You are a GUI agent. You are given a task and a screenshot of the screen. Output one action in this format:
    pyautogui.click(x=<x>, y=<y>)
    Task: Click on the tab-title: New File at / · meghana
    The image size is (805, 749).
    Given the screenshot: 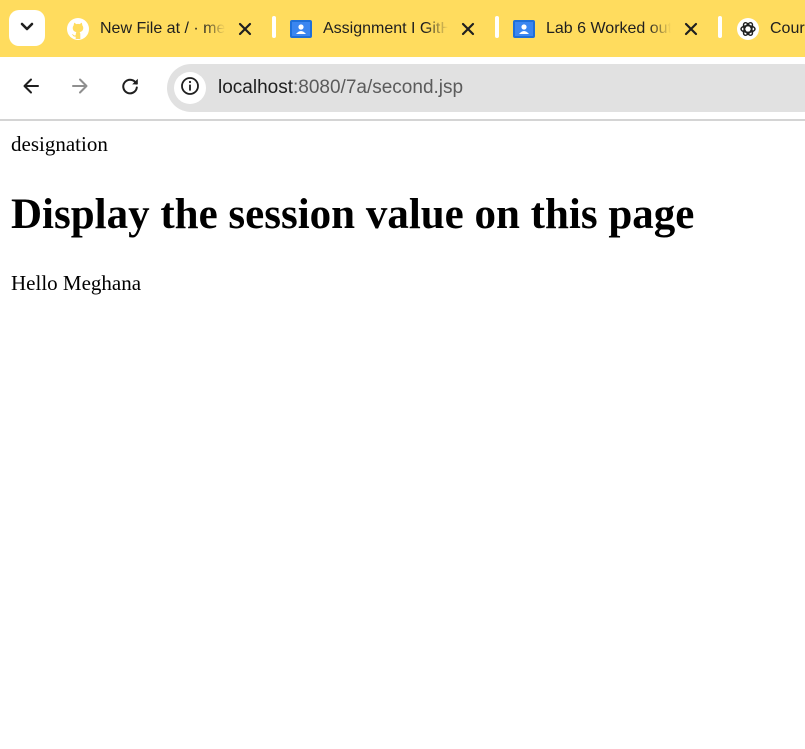 What is the action you would take?
    pyautogui.click(x=162, y=28)
    